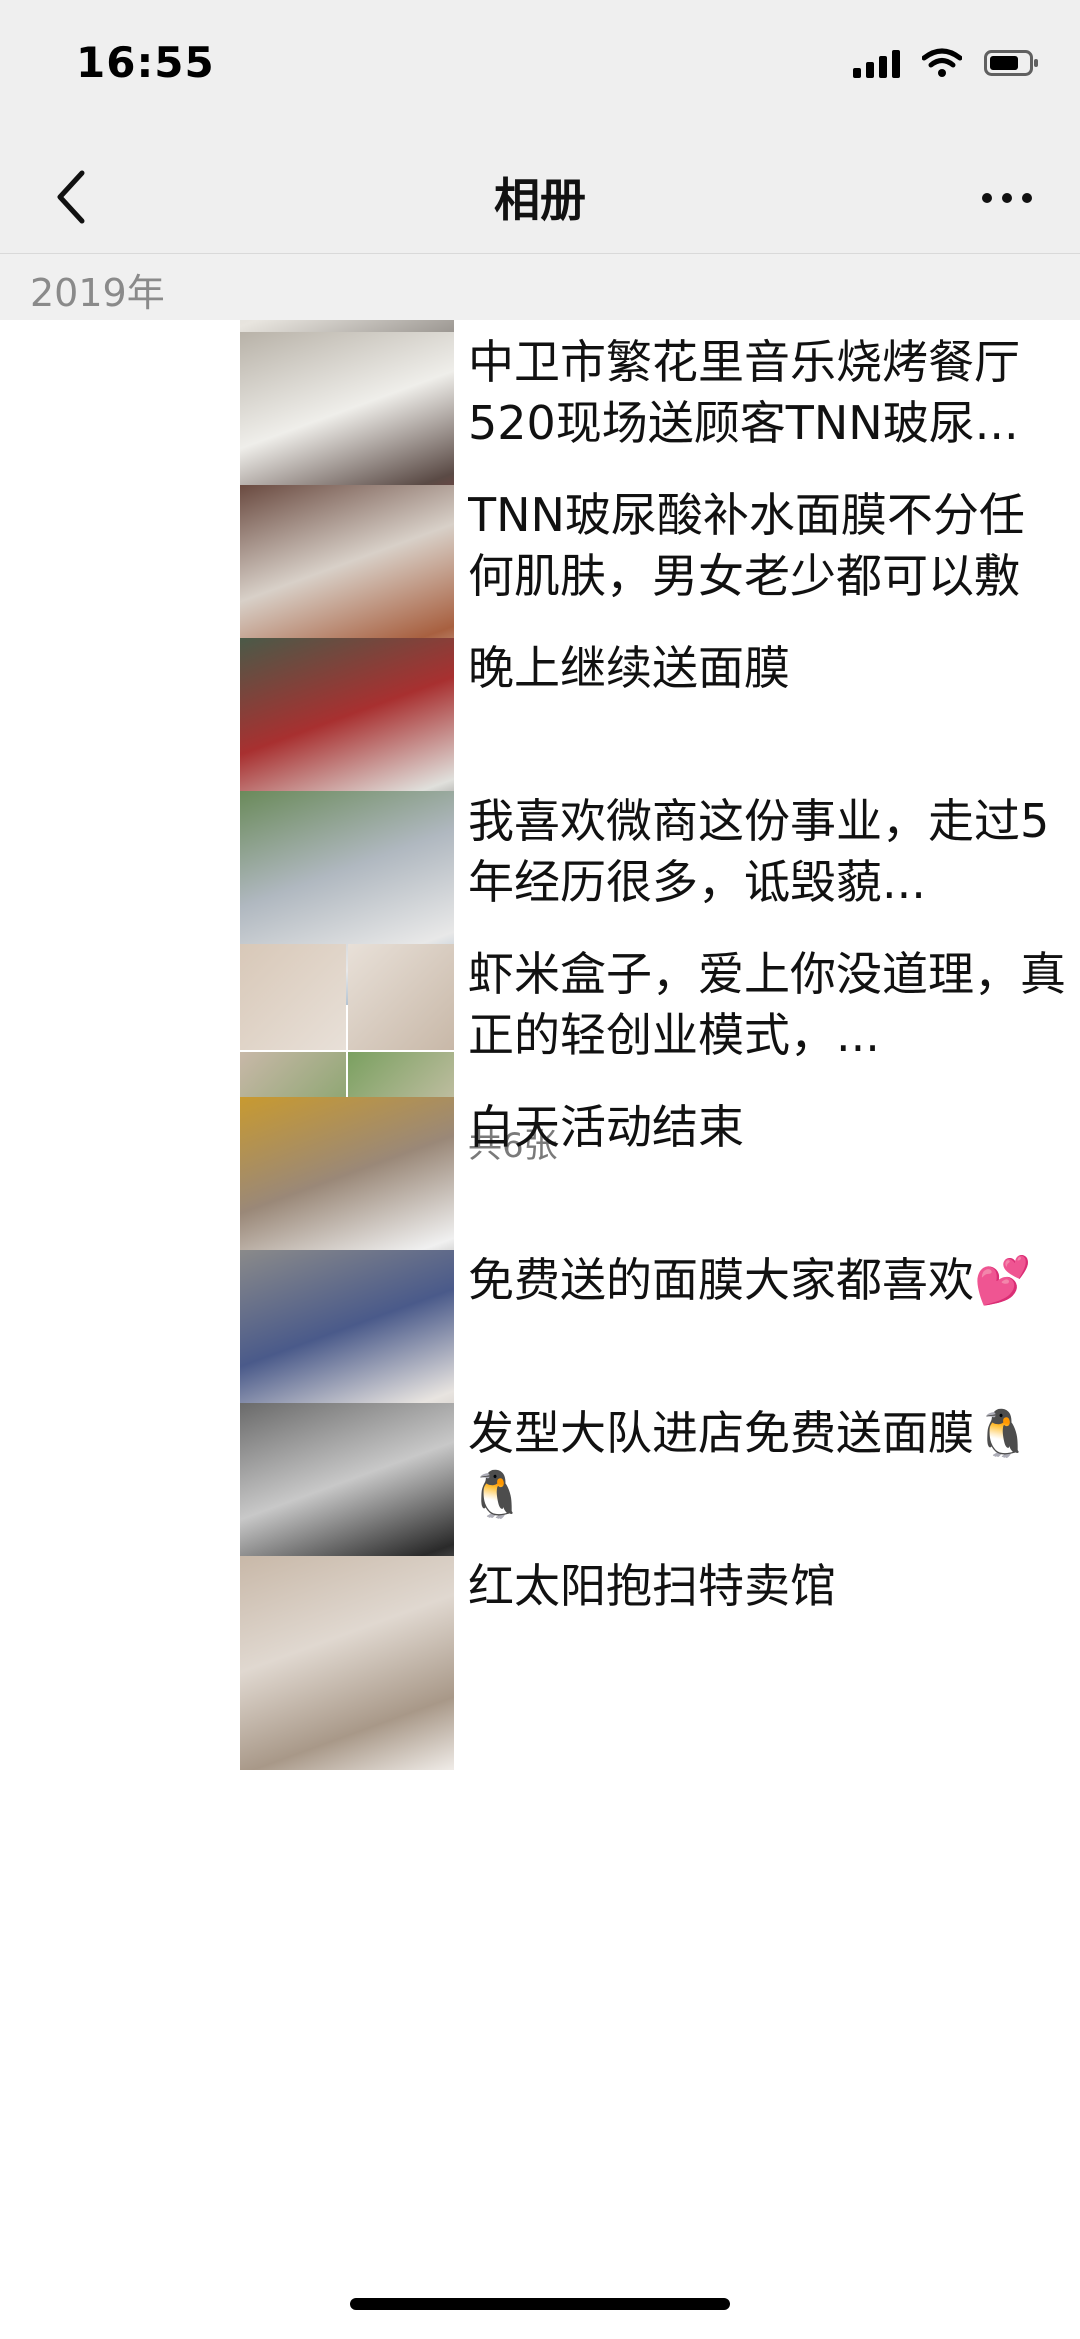 This screenshot has height=2339, width=1080. What do you see at coordinates (942, 62) in the screenshot?
I see `wifi-icon` at bounding box center [942, 62].